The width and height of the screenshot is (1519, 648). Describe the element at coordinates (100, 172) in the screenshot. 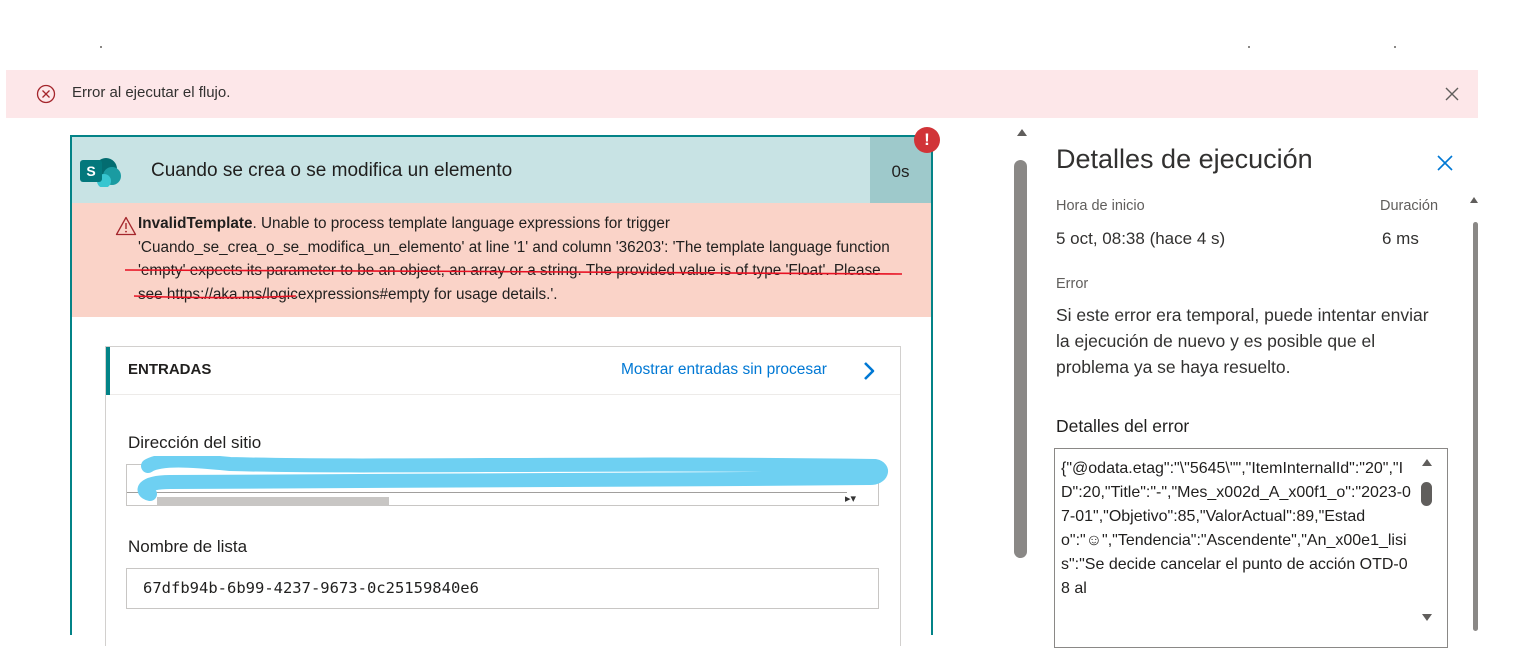

I see `sharepoint-icon: S` at that location.